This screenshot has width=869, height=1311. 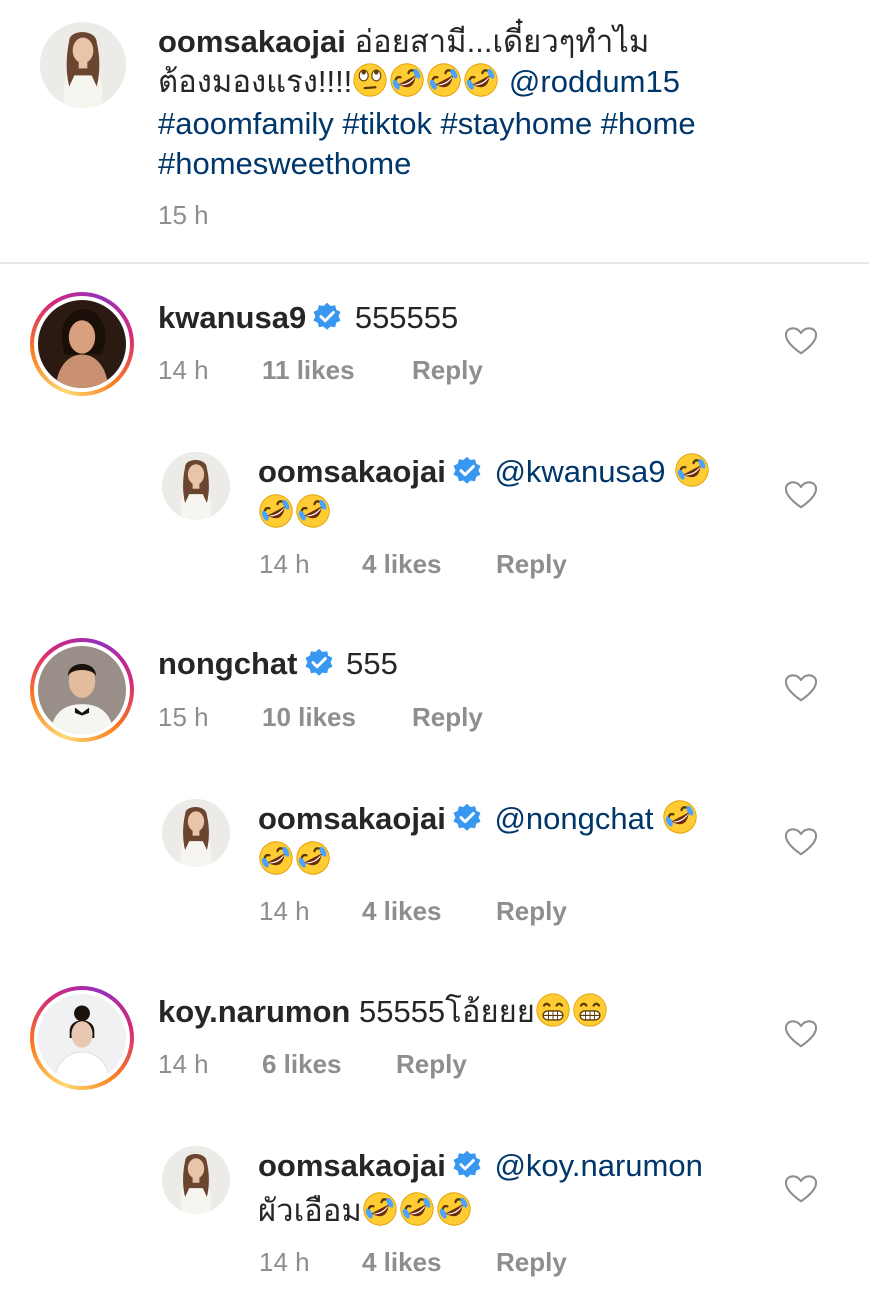 What do you see at coordinates (598, 1165) in the screenshot?
I see `reply-mention: @koy.narumon` at bounding box center [598, 1165].